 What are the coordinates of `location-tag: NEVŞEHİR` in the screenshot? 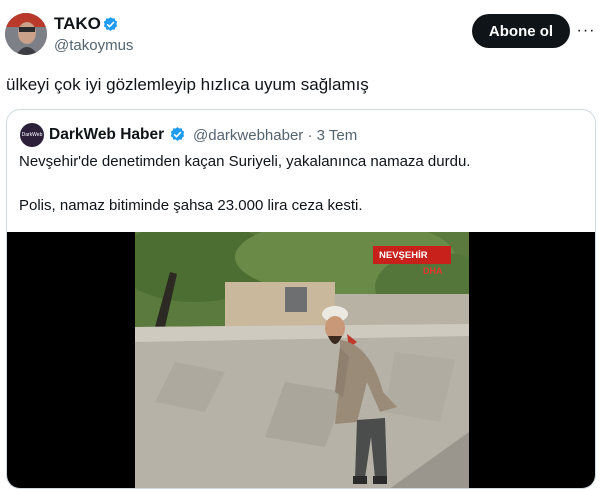 It's located at (412, 255).